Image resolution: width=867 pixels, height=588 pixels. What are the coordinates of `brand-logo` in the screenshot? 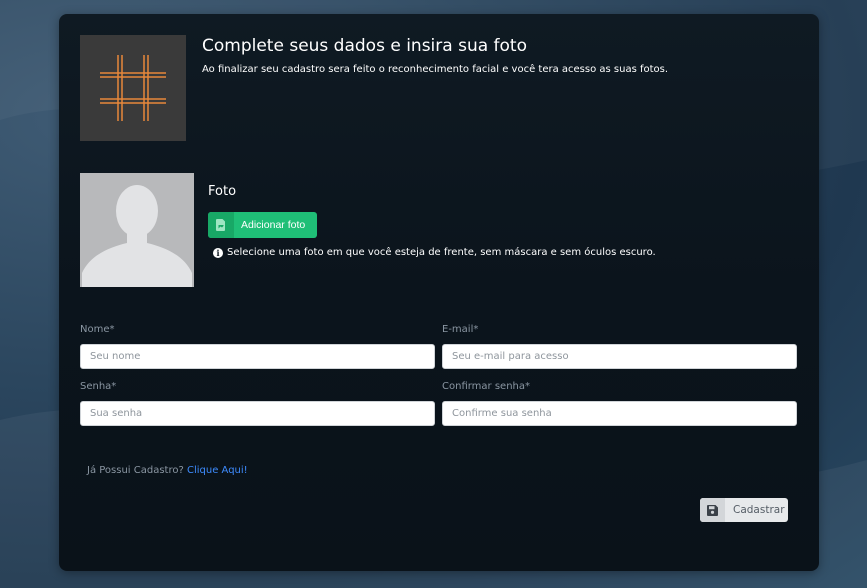 It's located at (133, 88).